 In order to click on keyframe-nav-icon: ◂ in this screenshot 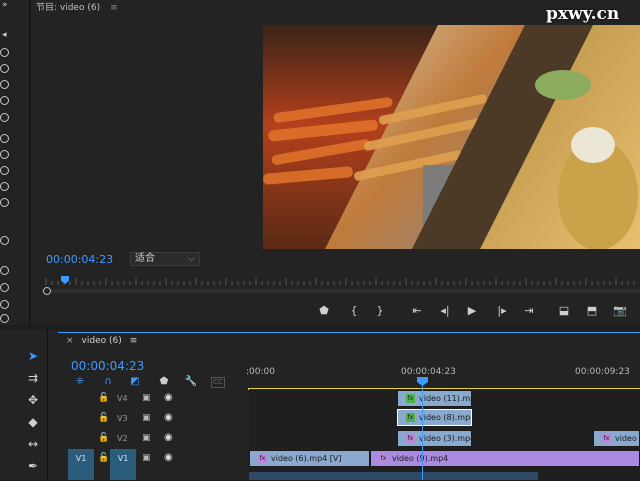, I will do `click(4, 35)`.